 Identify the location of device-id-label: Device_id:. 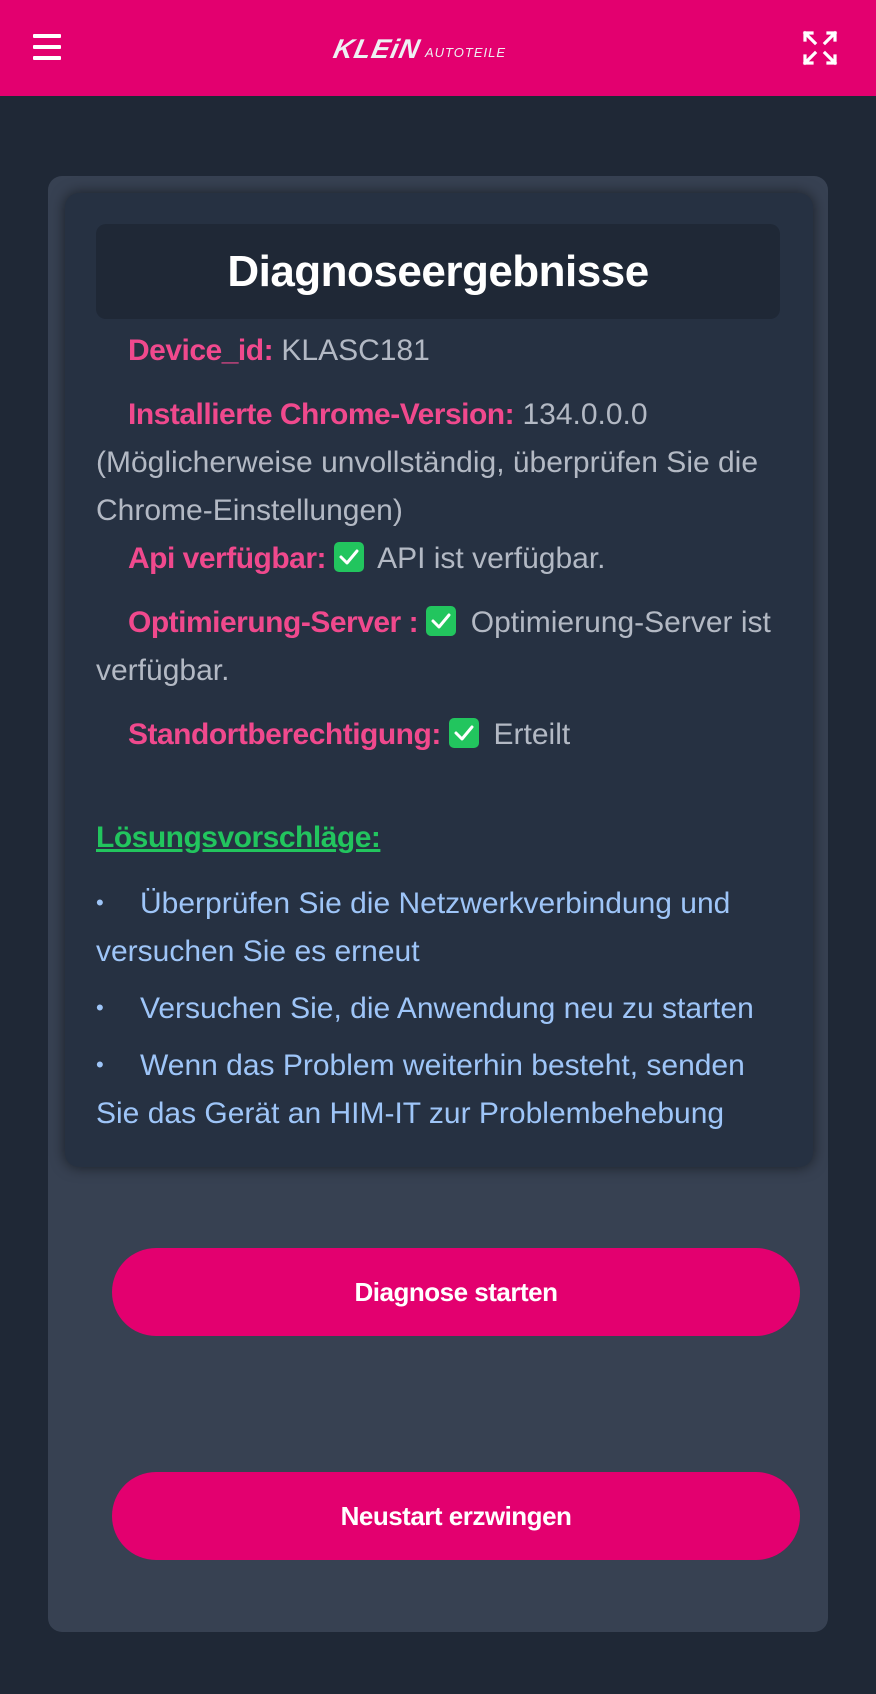
(201, 350).